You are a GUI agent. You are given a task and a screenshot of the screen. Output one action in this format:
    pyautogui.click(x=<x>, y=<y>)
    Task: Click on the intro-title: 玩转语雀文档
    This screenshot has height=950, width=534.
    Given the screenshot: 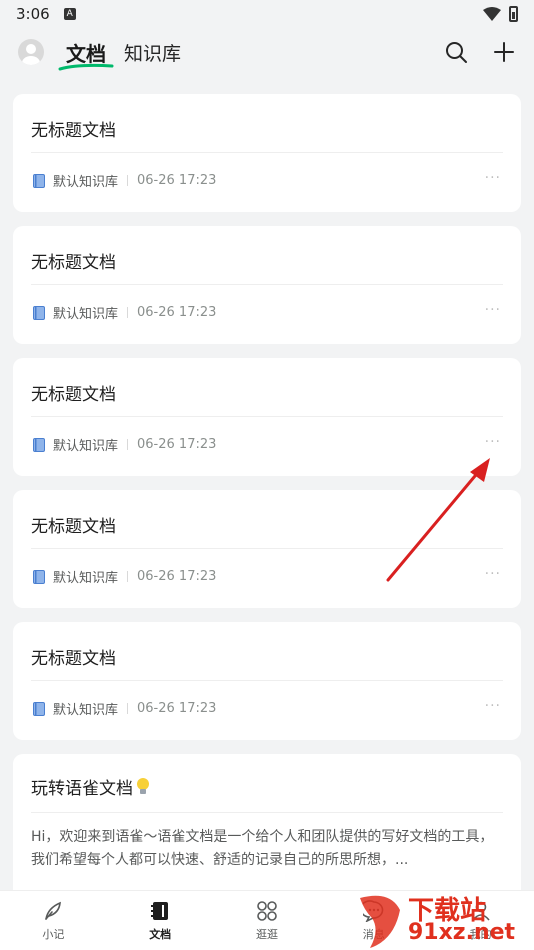 What is the action you would take?
    pyautogui.click(x=91, y=786)
    